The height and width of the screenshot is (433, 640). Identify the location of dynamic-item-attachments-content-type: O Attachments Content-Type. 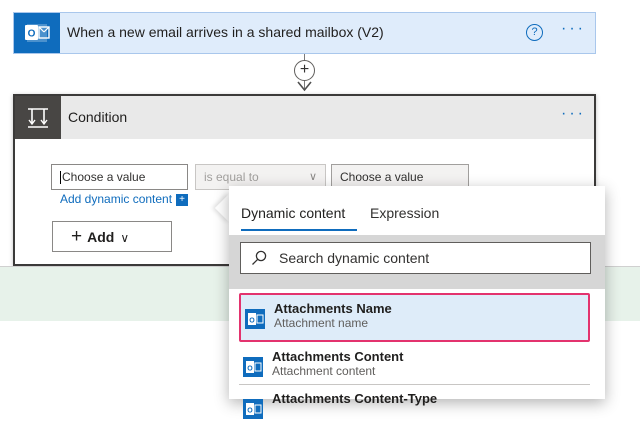
(414, 408).